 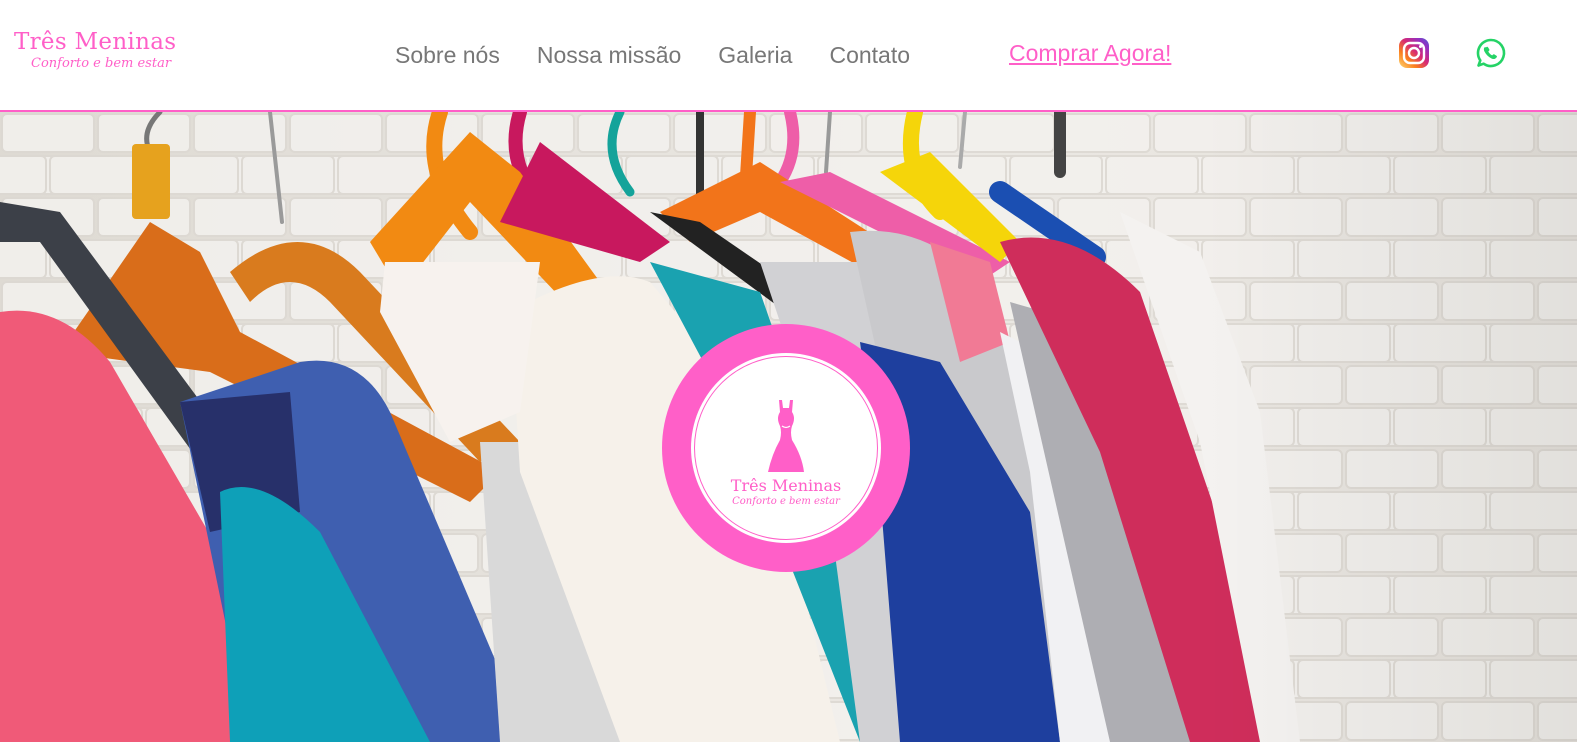 What do you see at coordinates (786, 501) in the screenshot?
I see `badge-tagline: Conforto e bem estar` at bounding box center [786, 501].